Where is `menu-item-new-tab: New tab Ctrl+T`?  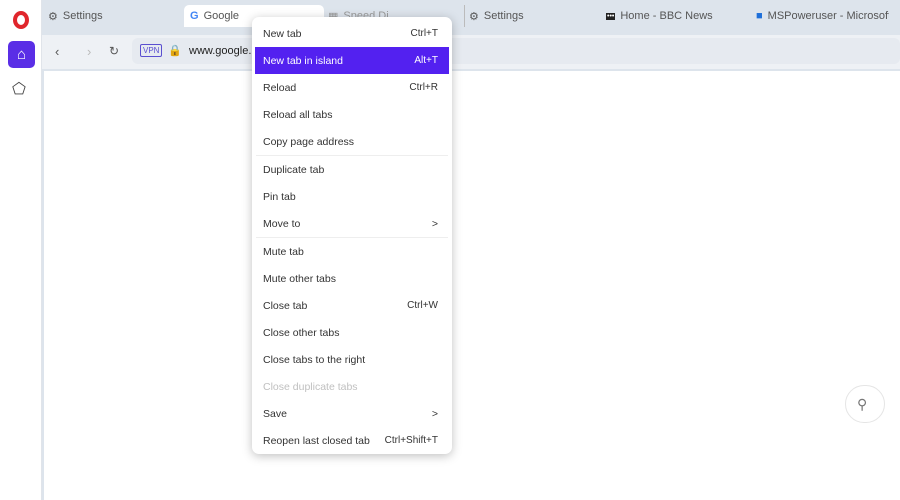
menu-item-new-tab: New tab Ctrl+T is located at coordinates (352, 33).